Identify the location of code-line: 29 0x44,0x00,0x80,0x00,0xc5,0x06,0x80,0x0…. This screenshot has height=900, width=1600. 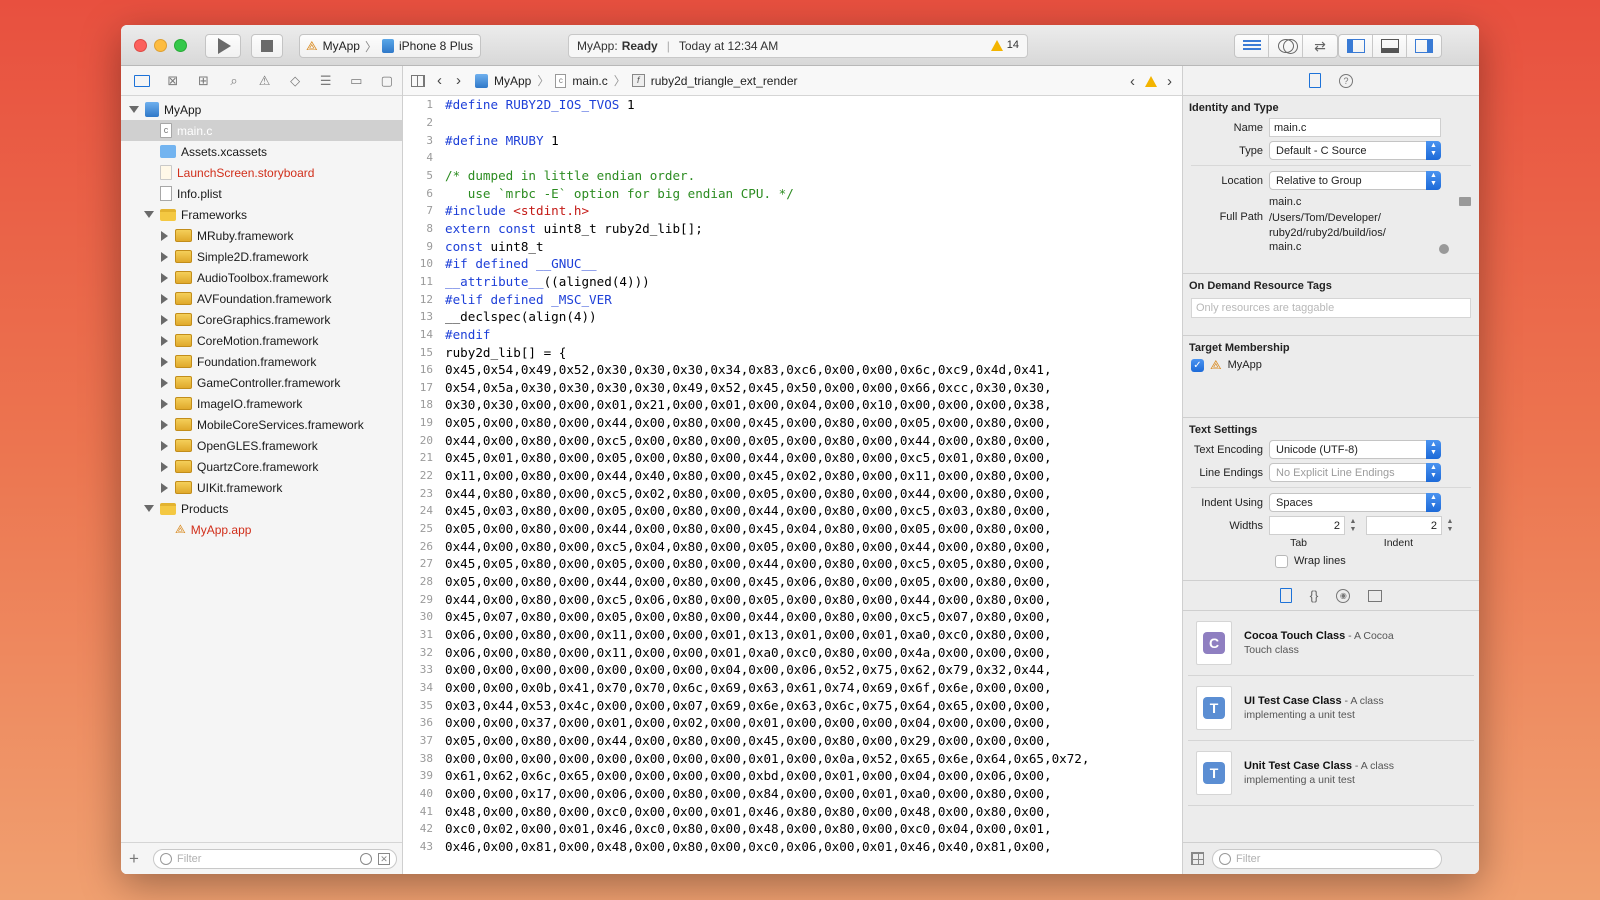
(792, 599).